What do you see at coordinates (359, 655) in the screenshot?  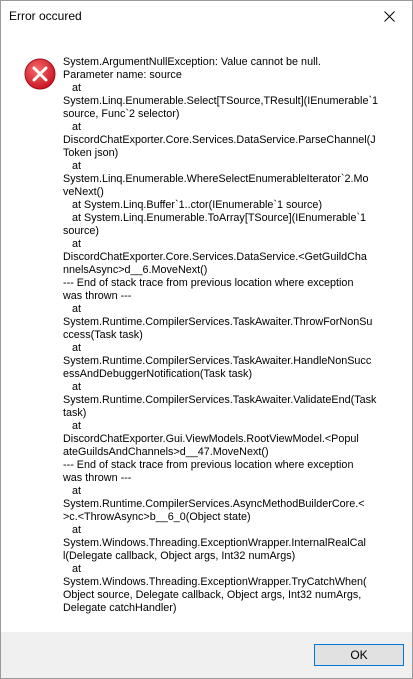 I see `ok-button: OK` at bounding box center [359, 655].